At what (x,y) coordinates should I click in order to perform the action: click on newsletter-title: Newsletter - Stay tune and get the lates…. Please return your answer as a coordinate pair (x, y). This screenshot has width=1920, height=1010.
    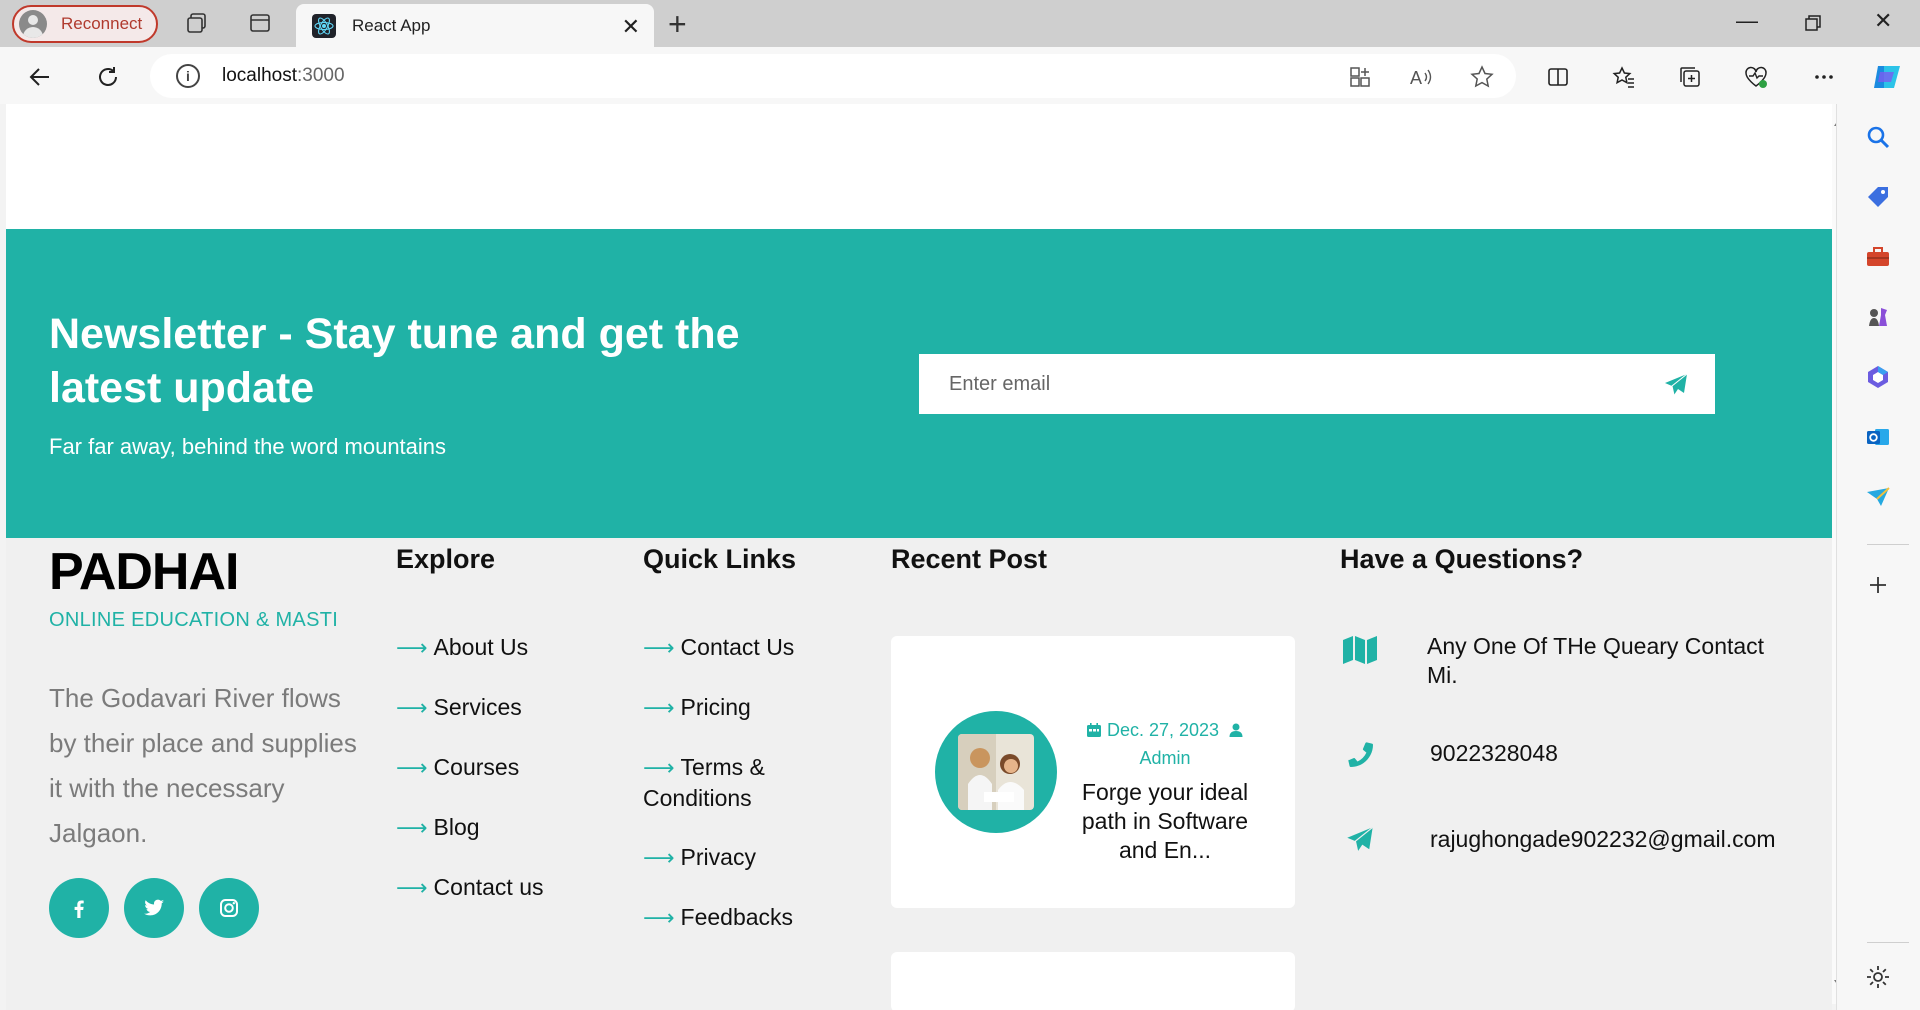
    Looking at the image, I should click on (394, 361).